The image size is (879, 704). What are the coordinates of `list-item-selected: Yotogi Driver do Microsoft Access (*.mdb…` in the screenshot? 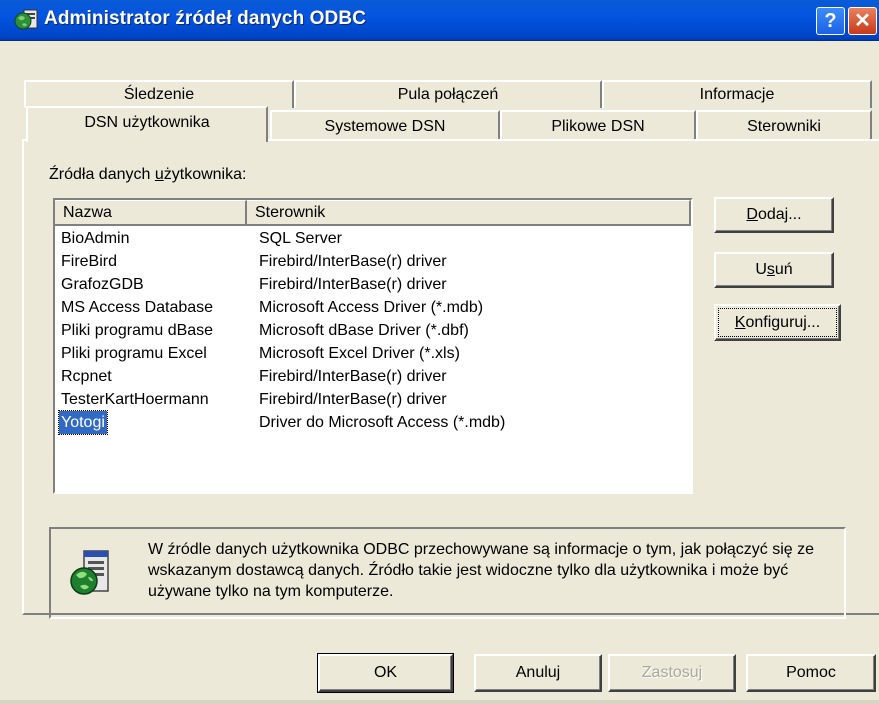 It's located at (373, 422).